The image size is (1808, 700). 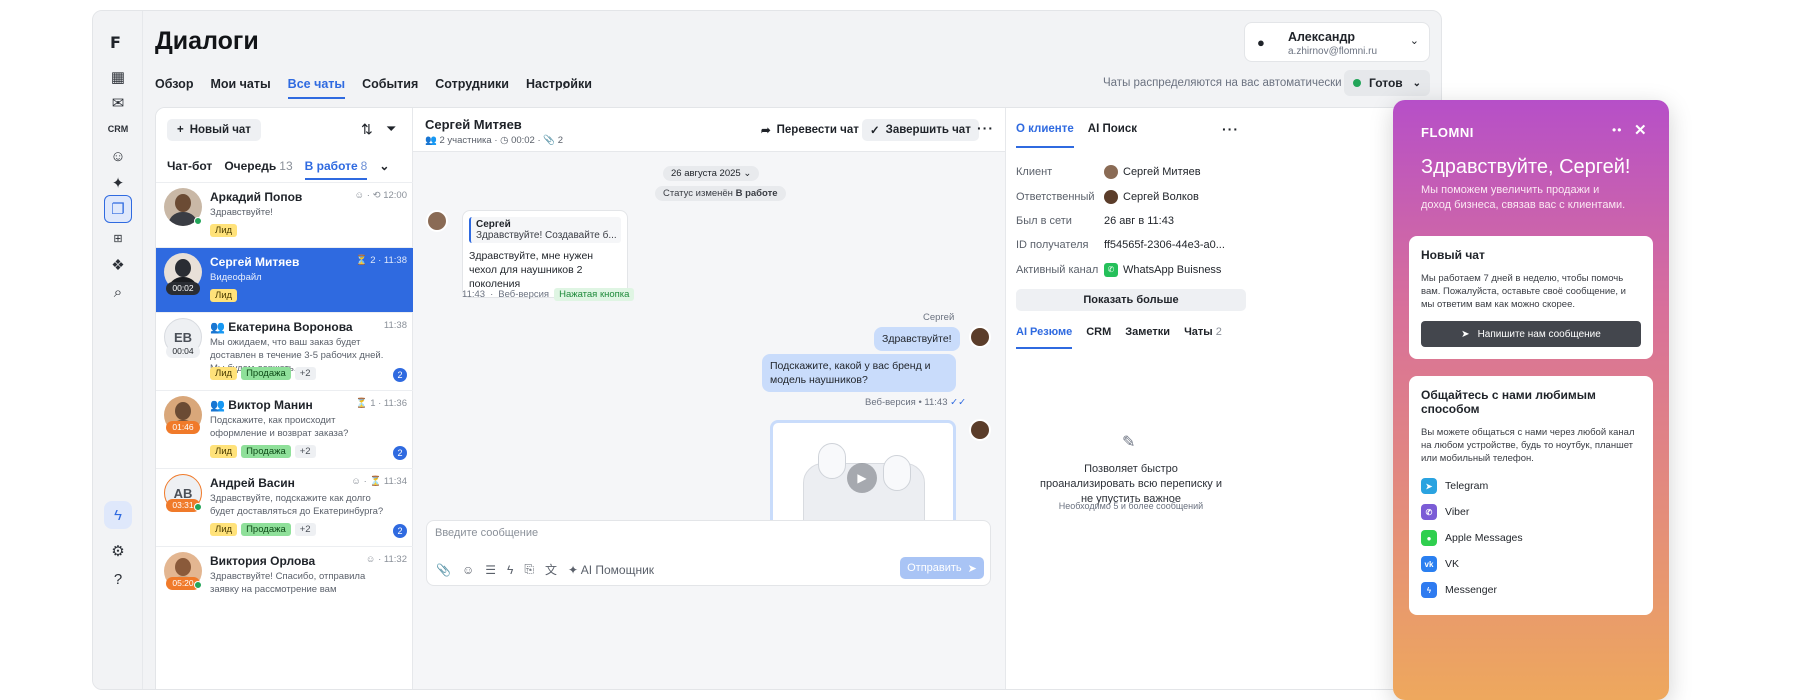 I want to click on tag: Продажа, so click(x=266, y=529).